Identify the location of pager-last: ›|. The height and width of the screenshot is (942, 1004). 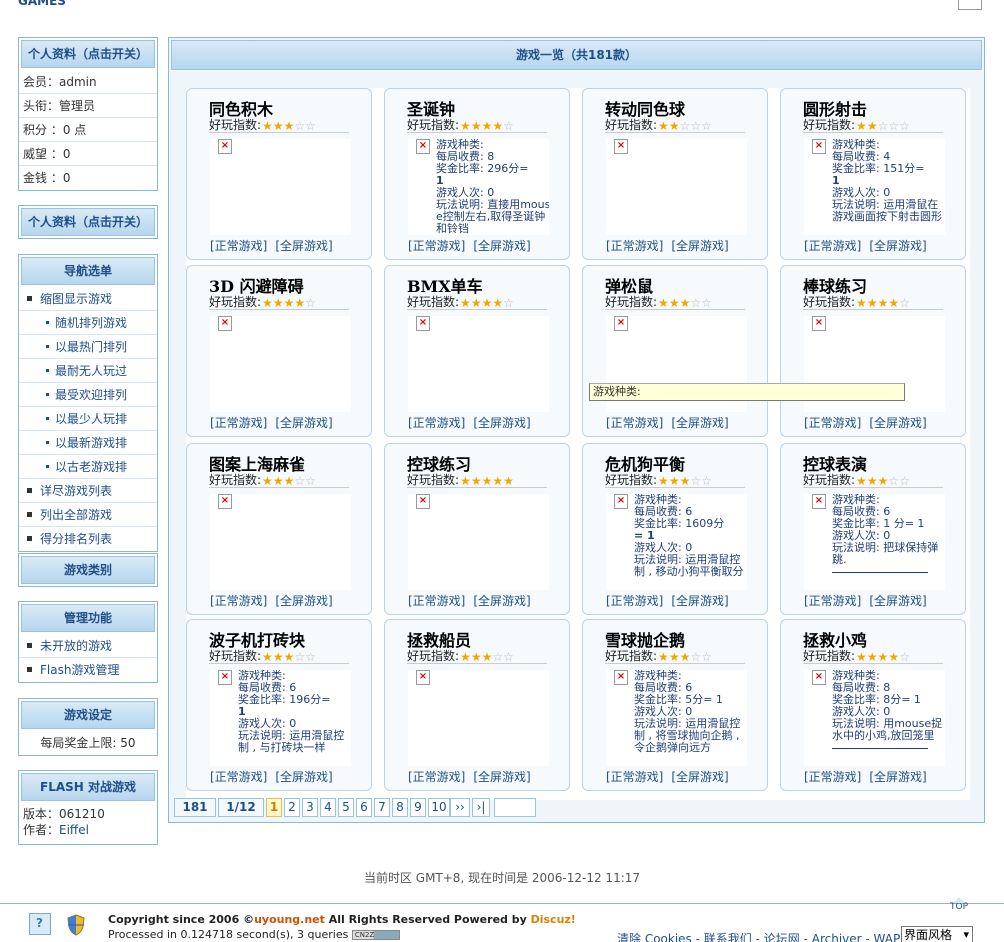
(481, 807).